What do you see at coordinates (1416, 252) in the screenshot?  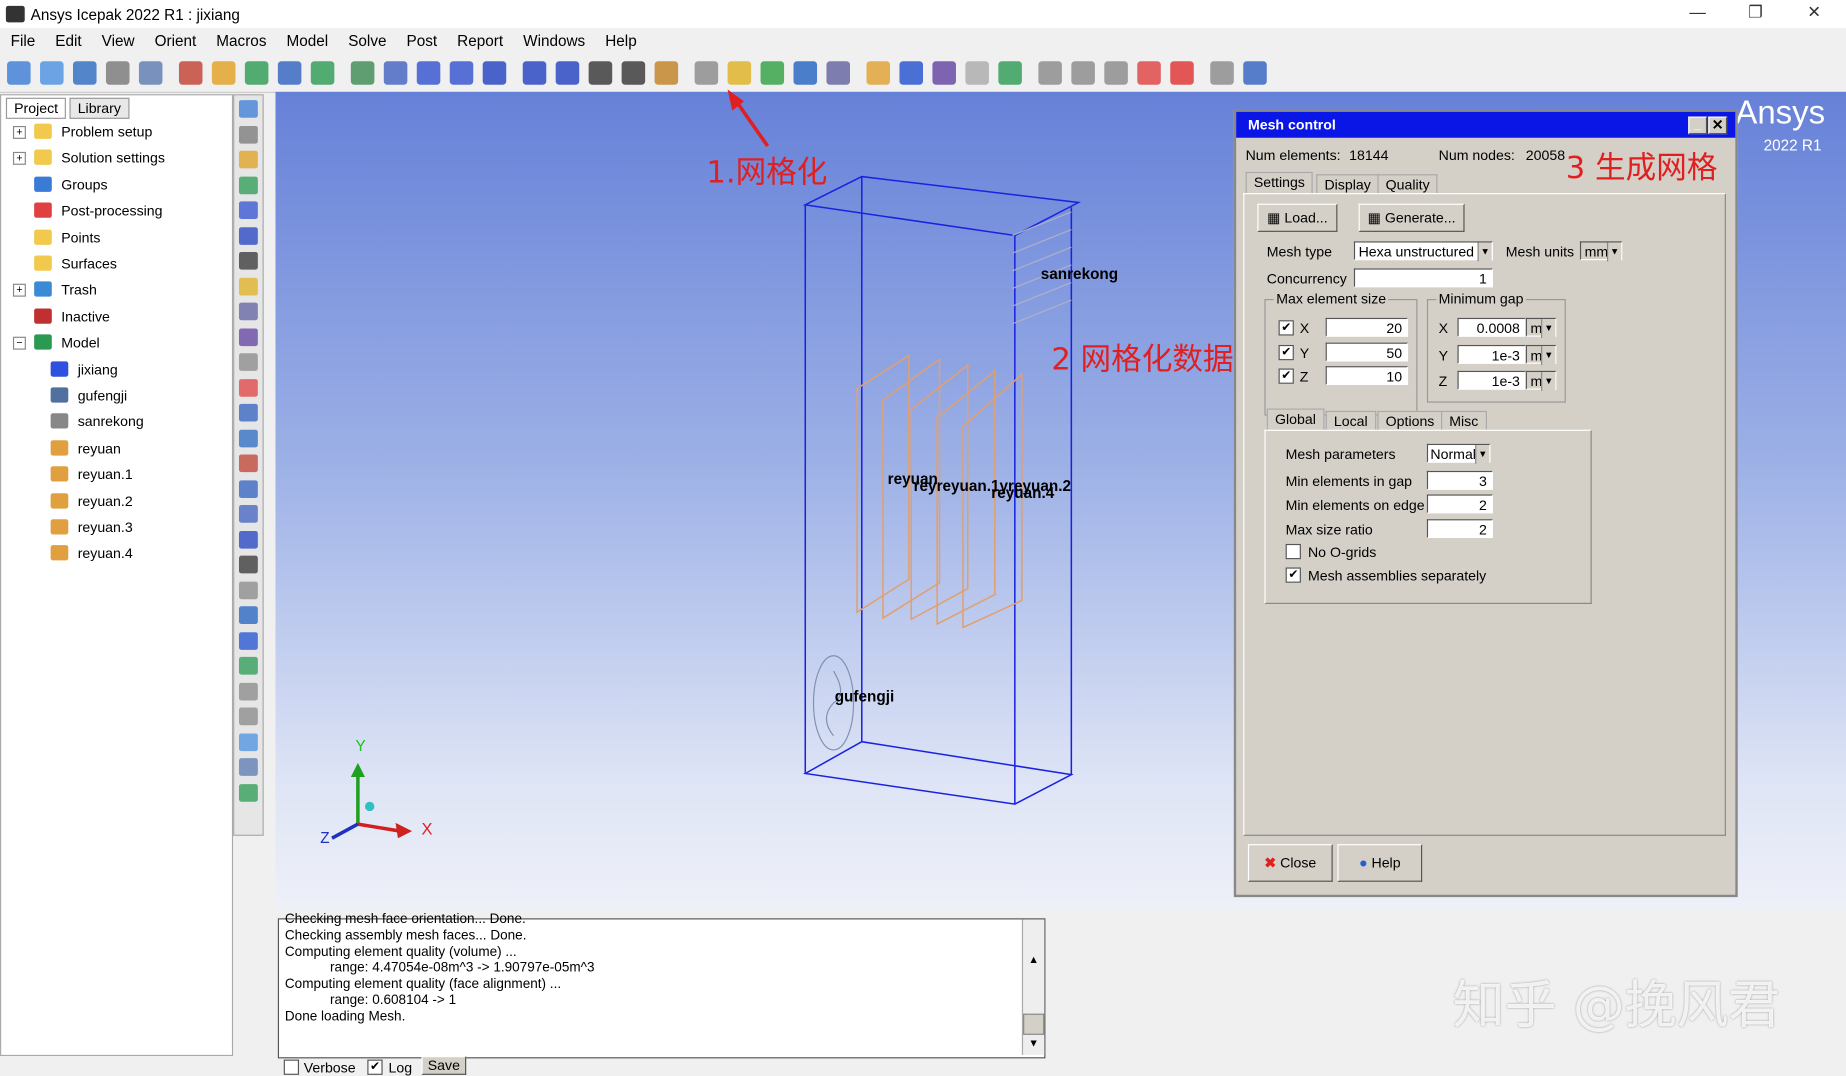 I see `mesh-type-value: Hexa unstructured` at bounding box center [1416, 252].